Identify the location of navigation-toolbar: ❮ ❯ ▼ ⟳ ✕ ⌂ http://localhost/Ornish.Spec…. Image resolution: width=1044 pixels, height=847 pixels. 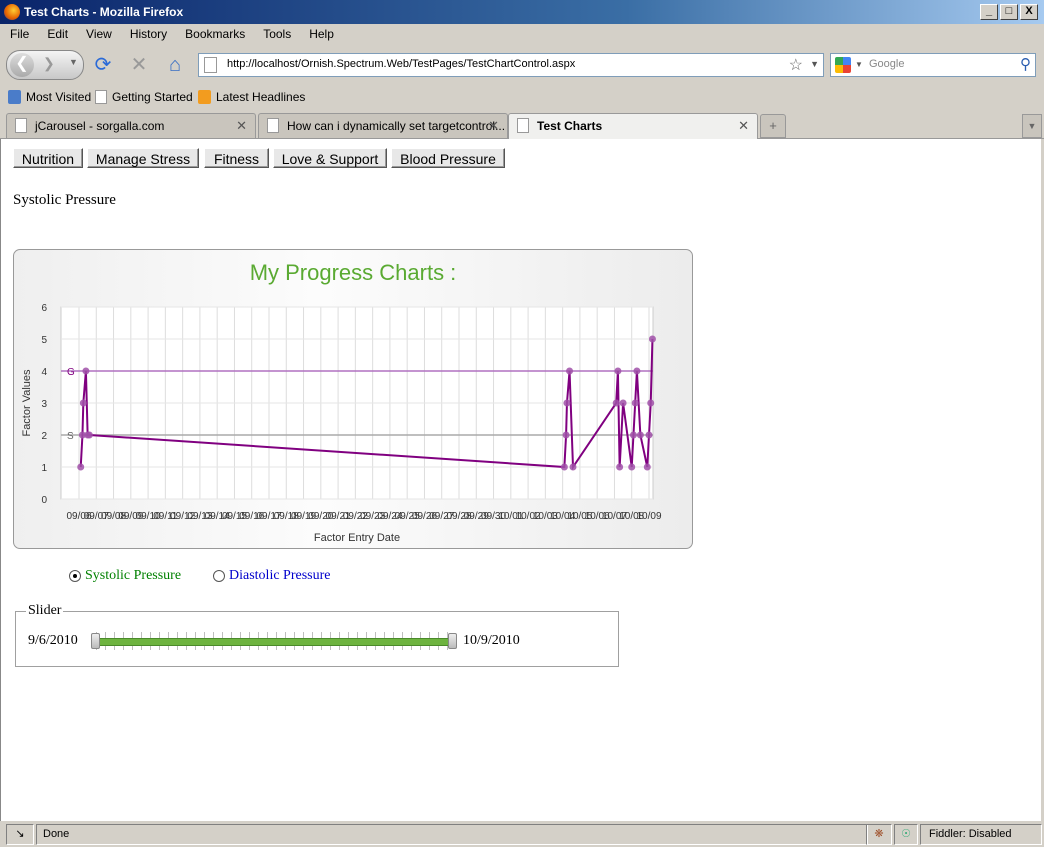
(522, 65).